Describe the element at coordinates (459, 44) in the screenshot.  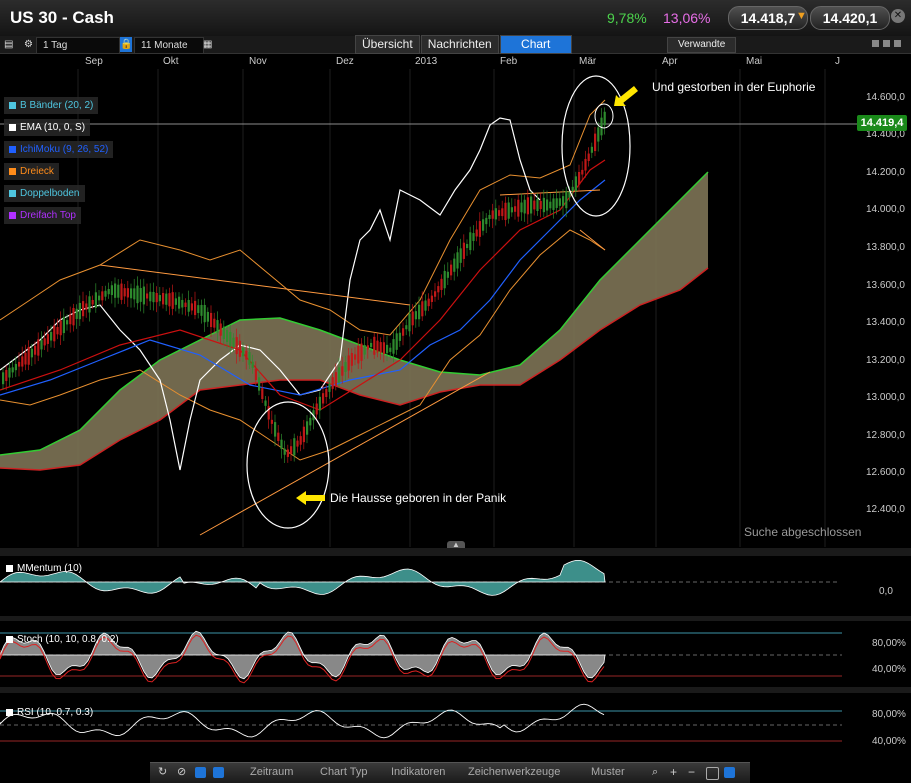
I see `tab-nachrichten: Nachrichten` at that location.